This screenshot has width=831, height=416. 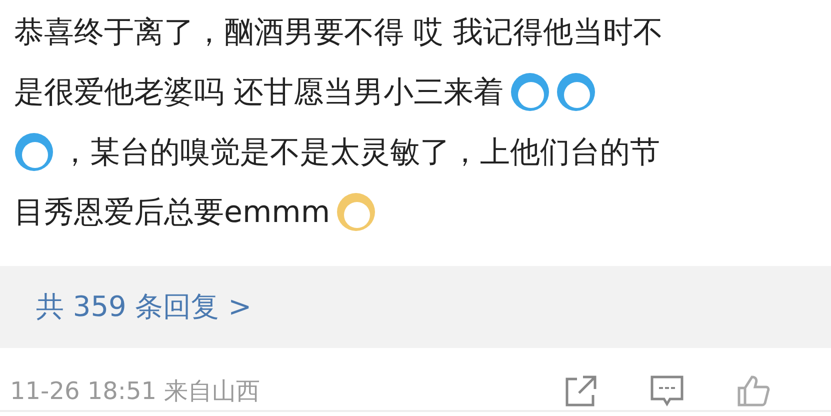 I want to click on comment-text: 是很爱他老婆吗 还甘愿当男小三来着, so click(x=259, y=93).